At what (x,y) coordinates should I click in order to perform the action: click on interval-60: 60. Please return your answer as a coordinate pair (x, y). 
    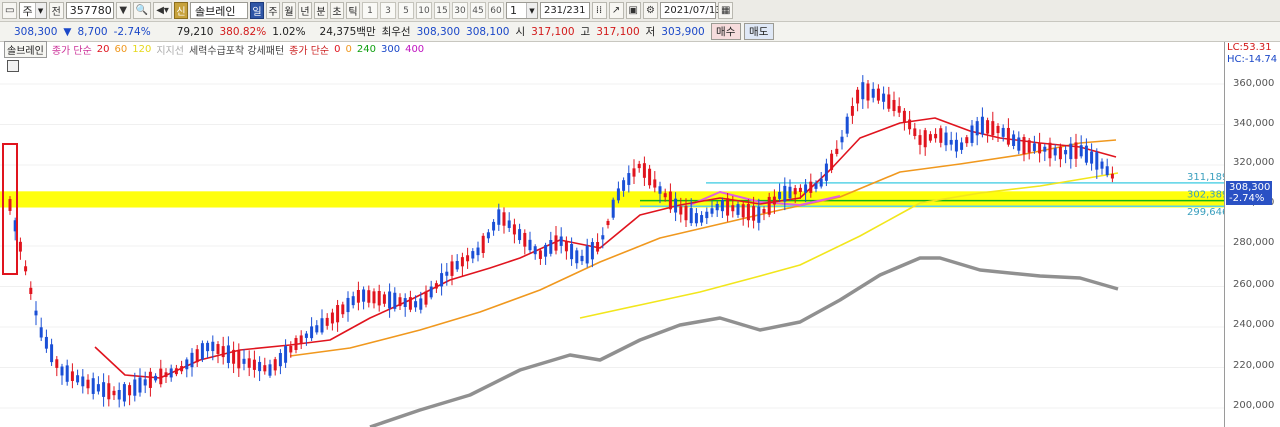
    Looking at the image, I should click on (495, 10).